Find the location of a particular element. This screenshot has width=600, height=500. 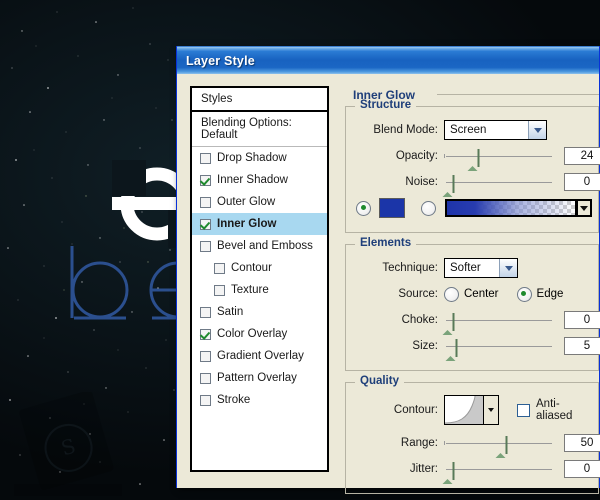

range-label: Range: is located at coordinates (419, 443).